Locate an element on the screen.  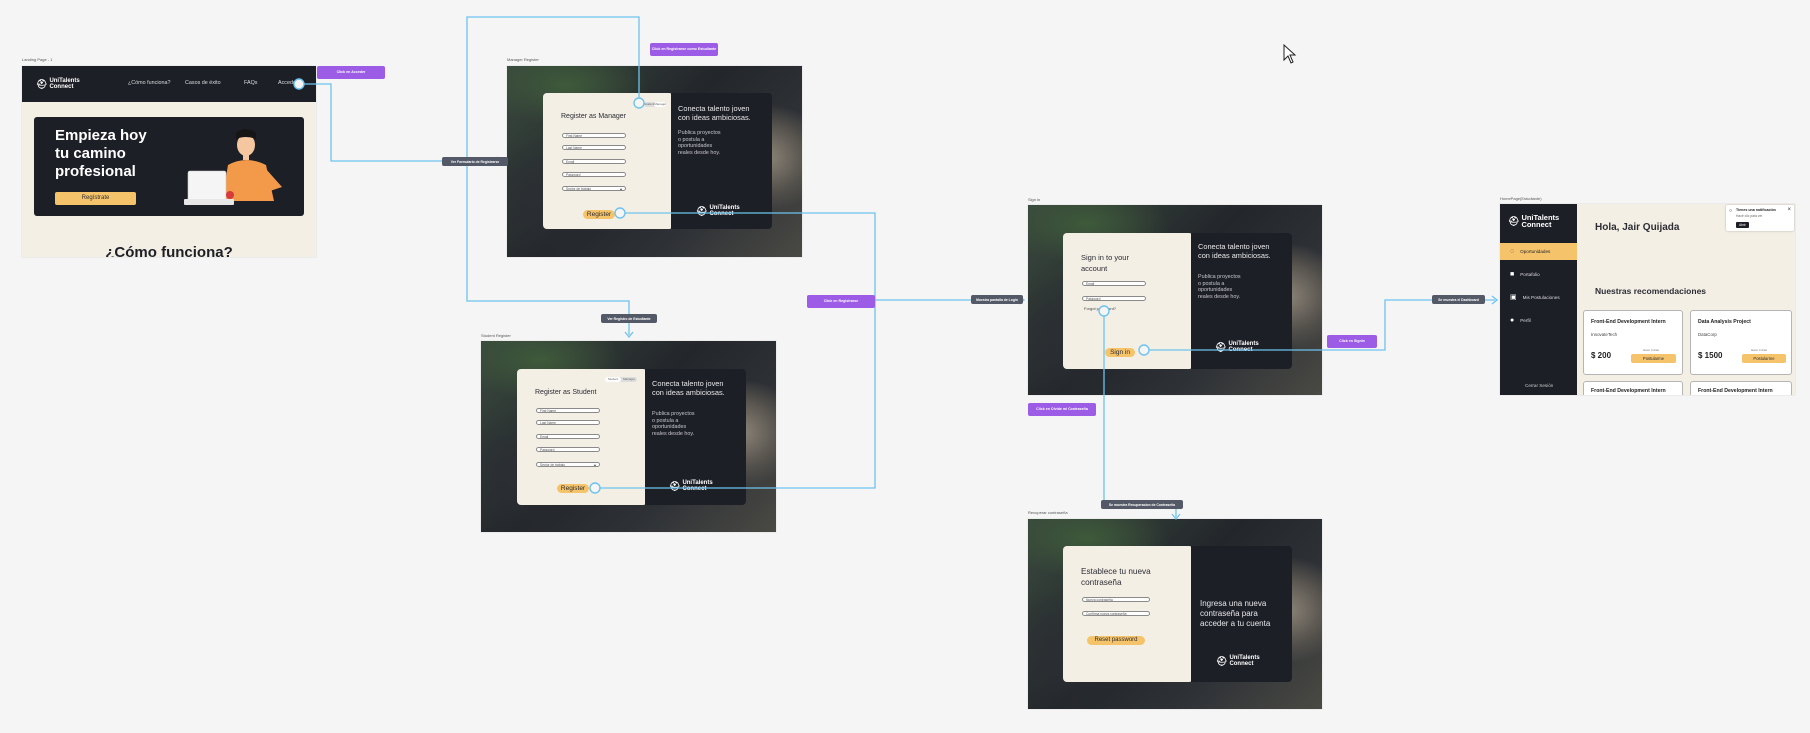
confirm-password-field: Confirma nueva contraseña is located at coordinates (1116, 613).